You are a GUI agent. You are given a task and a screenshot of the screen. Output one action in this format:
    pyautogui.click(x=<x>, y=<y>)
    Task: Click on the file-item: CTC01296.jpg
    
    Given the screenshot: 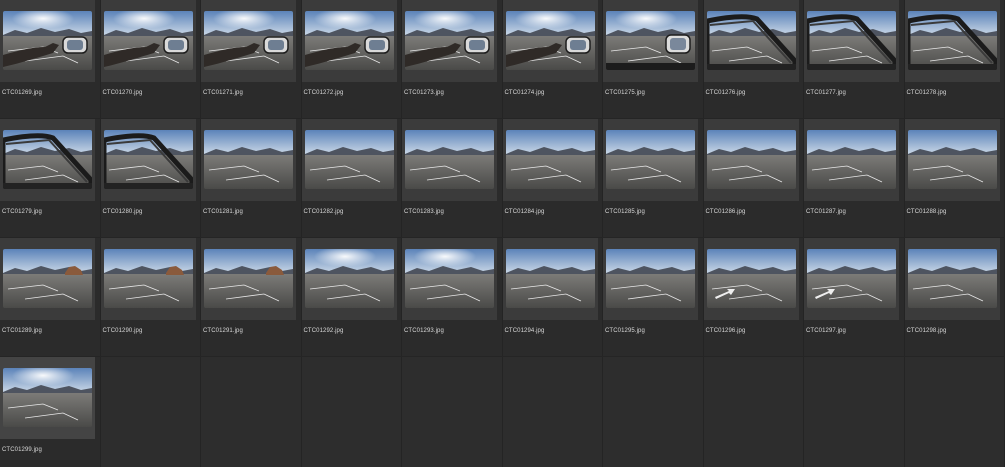 What is the action you would take?
    pyautogui.click(x=754, y=297)
    